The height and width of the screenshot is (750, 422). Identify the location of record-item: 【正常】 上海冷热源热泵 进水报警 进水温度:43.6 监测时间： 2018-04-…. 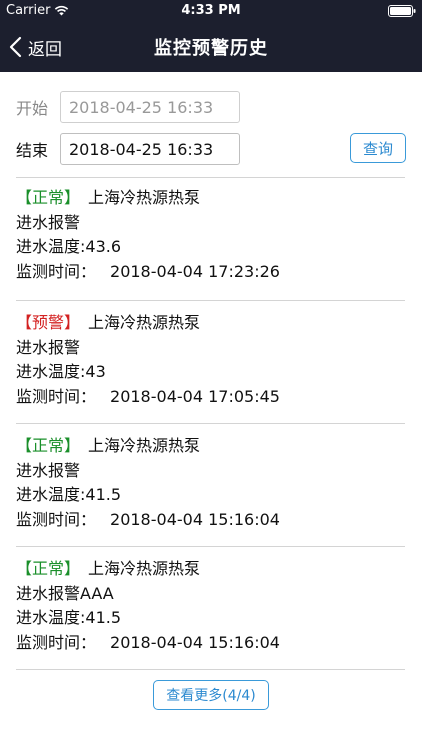
(210, 235).